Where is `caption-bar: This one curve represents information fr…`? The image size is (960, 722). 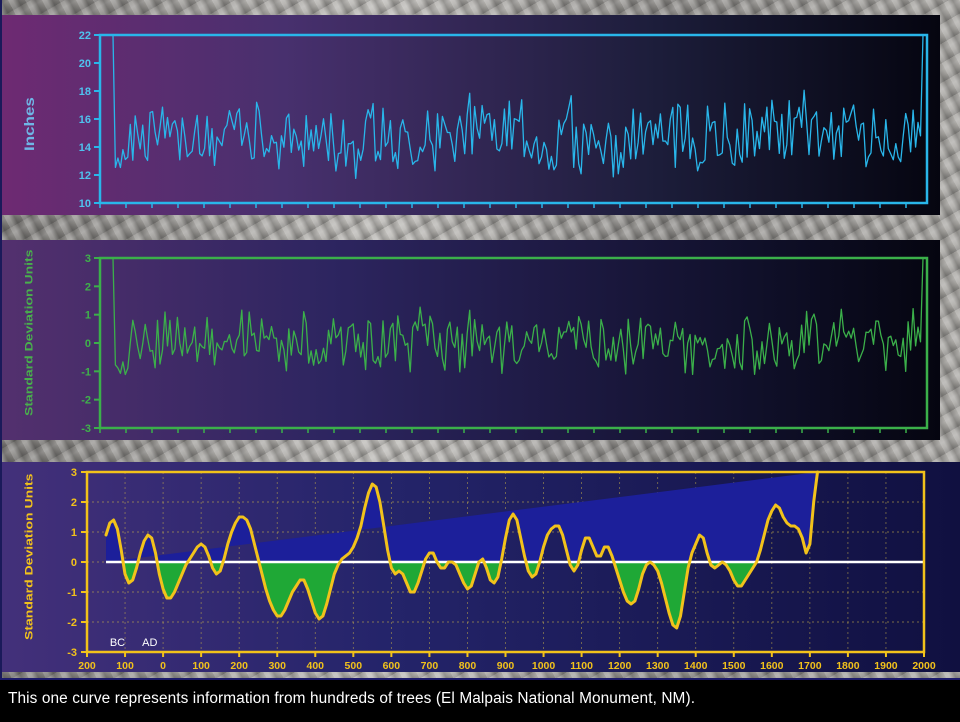
caption-bar: This one curve represents information fr… is located at coordinates (480, 700).